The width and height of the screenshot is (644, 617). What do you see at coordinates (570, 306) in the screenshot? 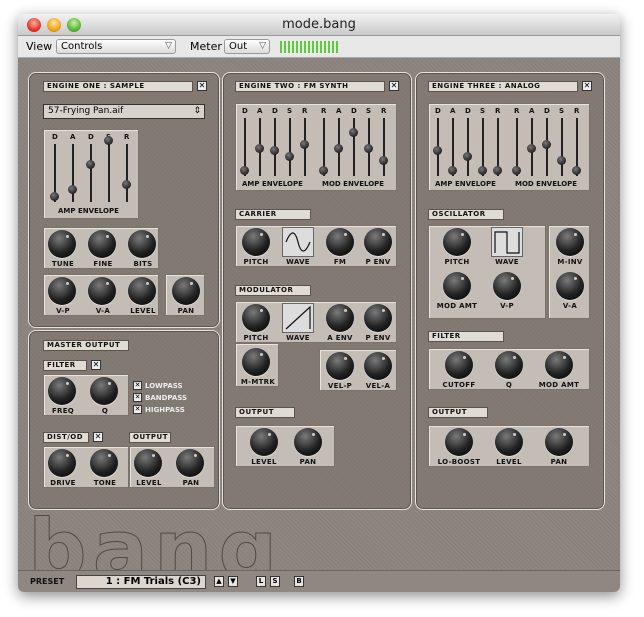
I see `osc-va-label: V-A` at bounding box center [570, 306].